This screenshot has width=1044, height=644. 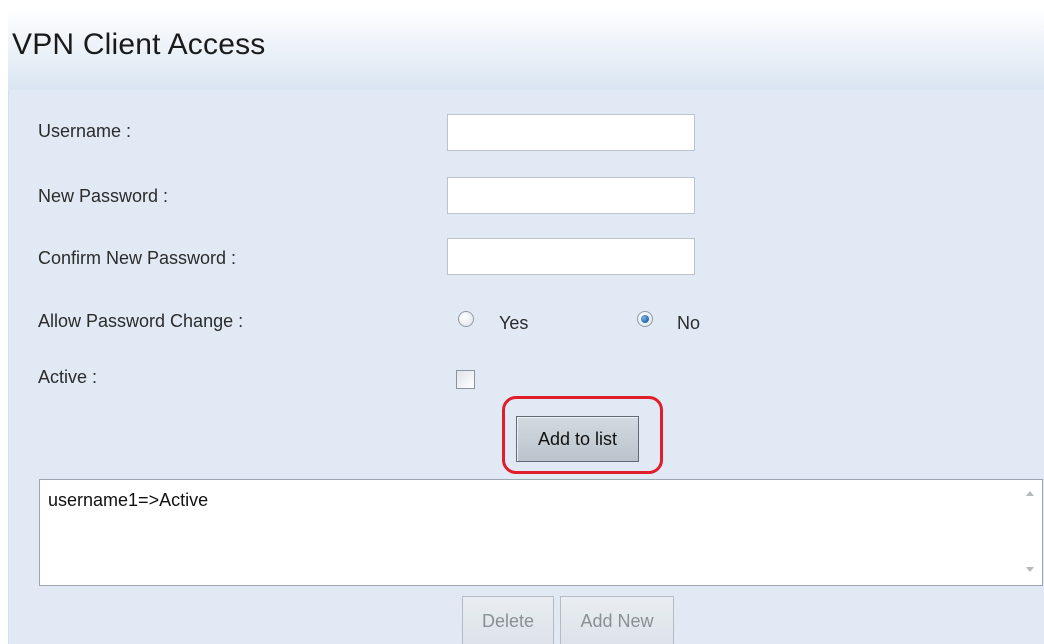 What do you see at coordinates (689, 323) in the screenshot?
I see `allow-change-no-label: No` at bounding box center [689, 323].